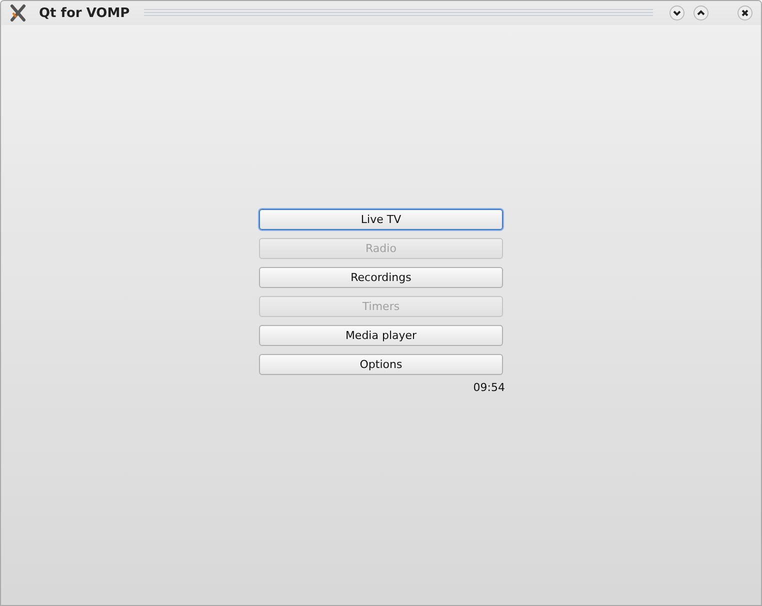 This screenshot has height=606, width=762. Describe the element at coordinates (381, 277) in the screenshot. I see `menu-button: Recordings` at that location.